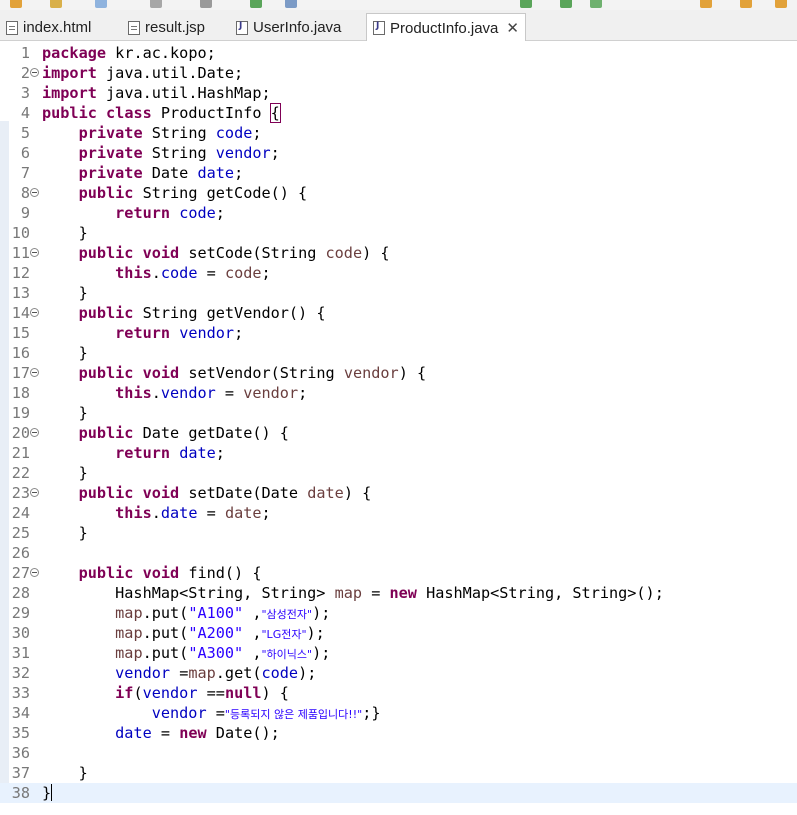  I want to click on code-line: 2 import java.util.Date;, so click(398, 73).